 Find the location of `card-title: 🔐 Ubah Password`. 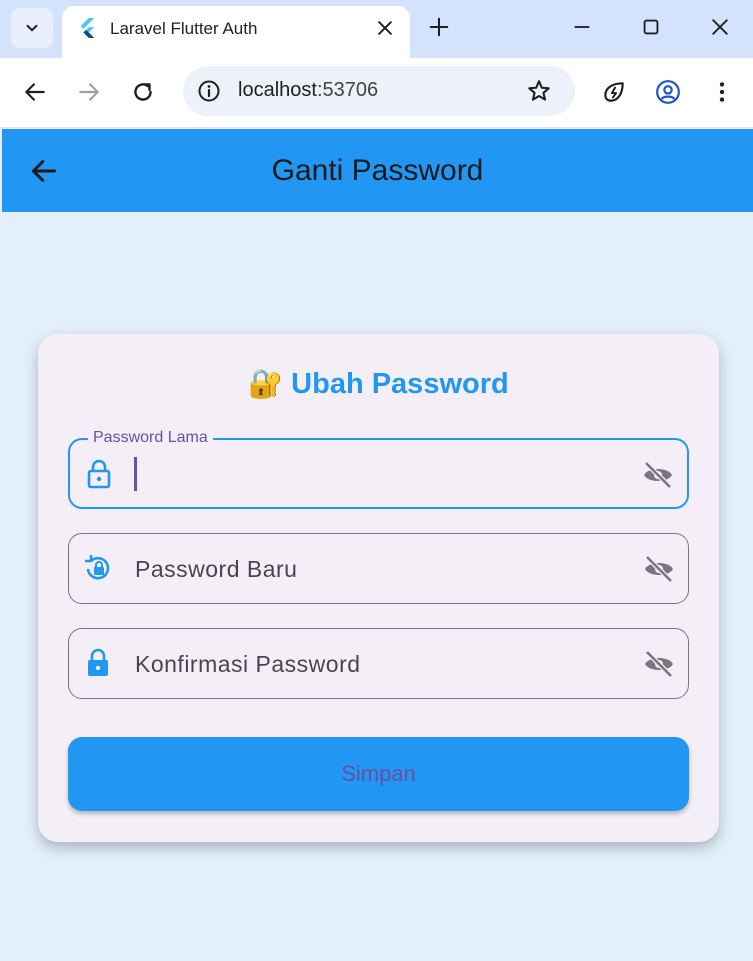

card-title: 🔐 Ubah Password is located at coordinates (378, 384).